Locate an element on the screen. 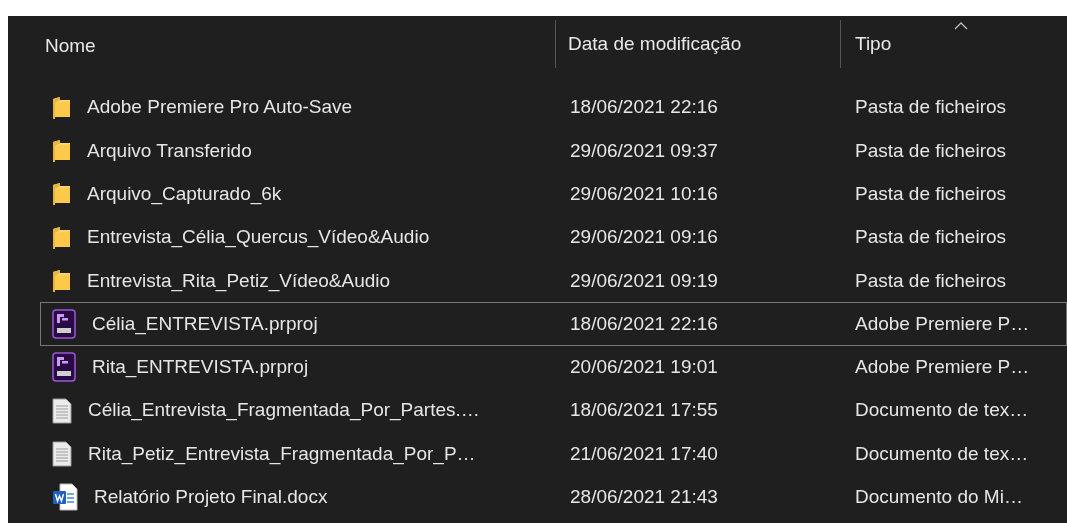 The width and height of the screenshot is (1067, 523). file-name: Célia_ENTREVISTA.prproj is located at coordinates (205, 324).